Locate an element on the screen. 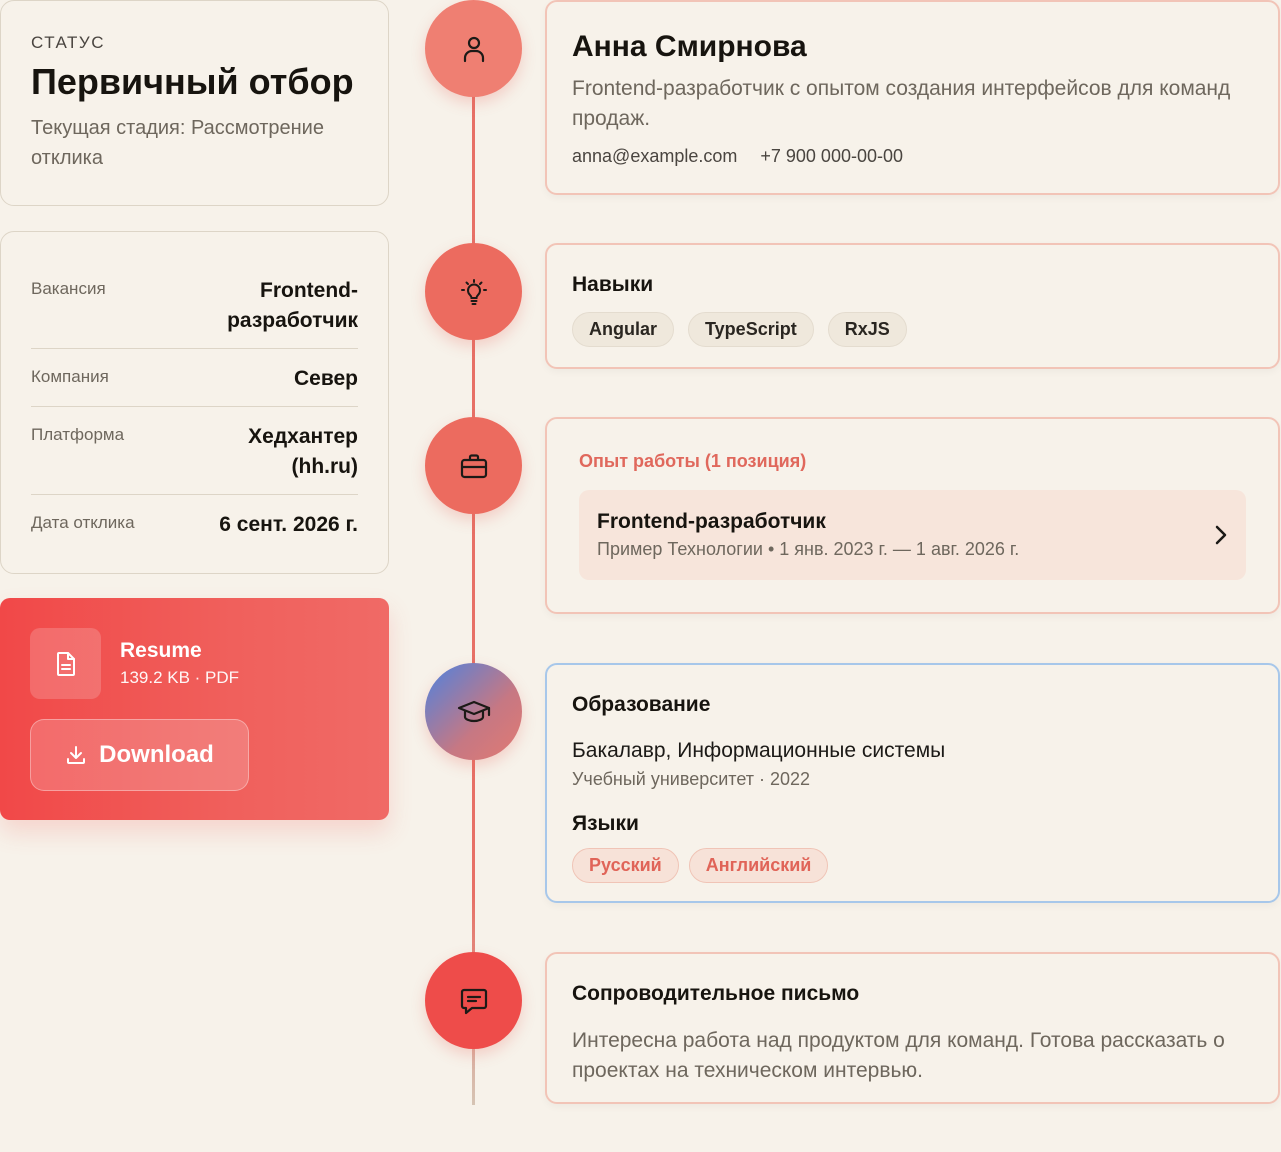 The height and width of the screenshot is (1152, 1281). message-icon is located at coordinates (473, 1000).